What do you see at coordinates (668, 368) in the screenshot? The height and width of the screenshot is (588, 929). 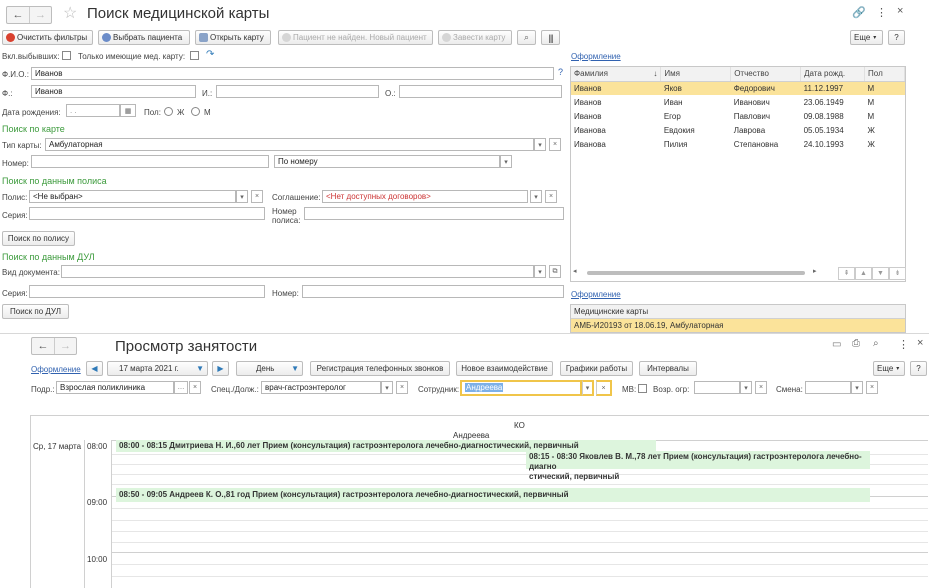 I see `intervals-button: Интервалы` at bounding box center [668, 368].